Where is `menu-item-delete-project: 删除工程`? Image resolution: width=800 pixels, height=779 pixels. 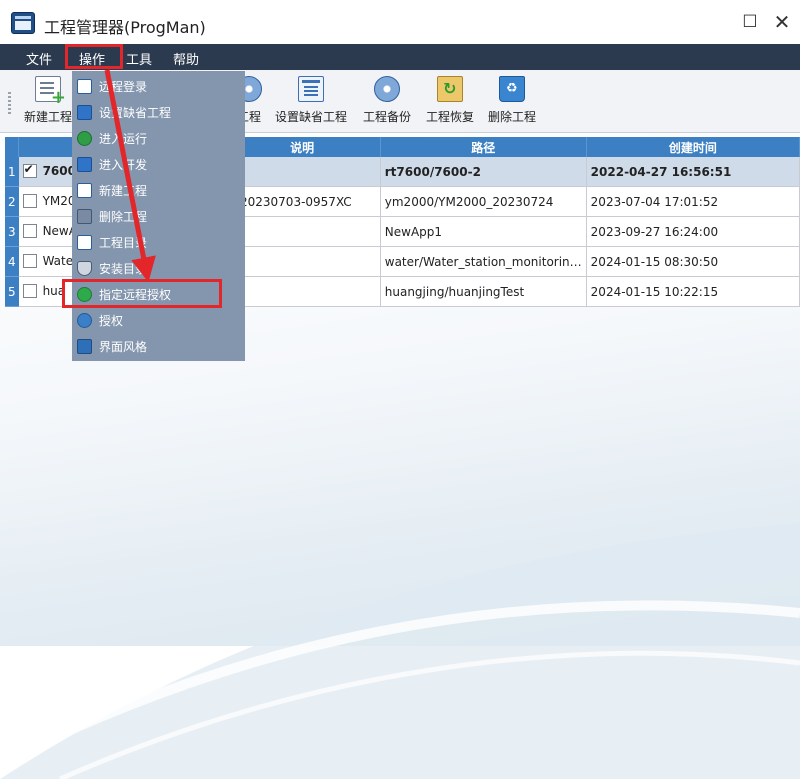 menu-item-delete-project: 删除工程 is located at coordinates (158, 216).